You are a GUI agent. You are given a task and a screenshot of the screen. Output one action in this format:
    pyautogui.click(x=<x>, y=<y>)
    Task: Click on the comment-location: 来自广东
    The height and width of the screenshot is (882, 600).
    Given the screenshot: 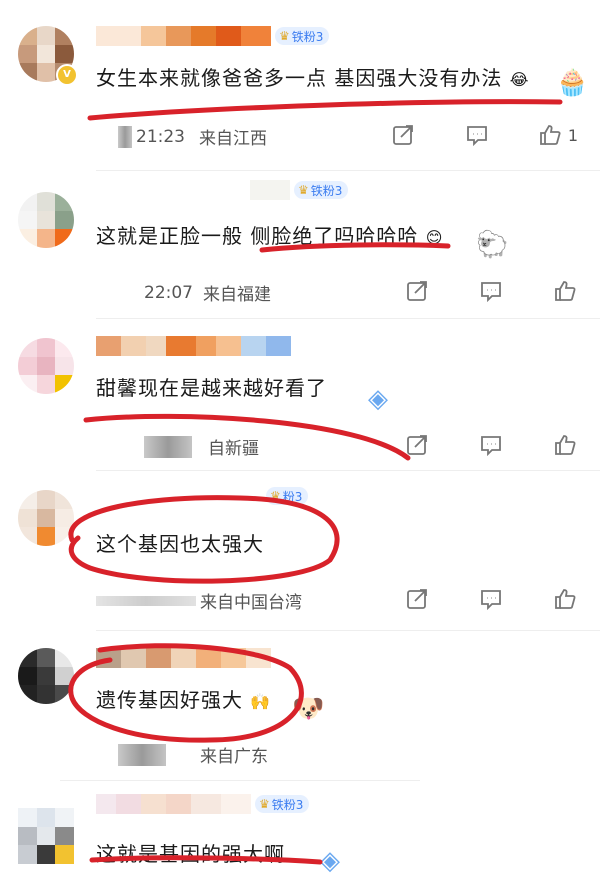 What is the action you would take?
    pyautogui.click(x=234, y=757)
    